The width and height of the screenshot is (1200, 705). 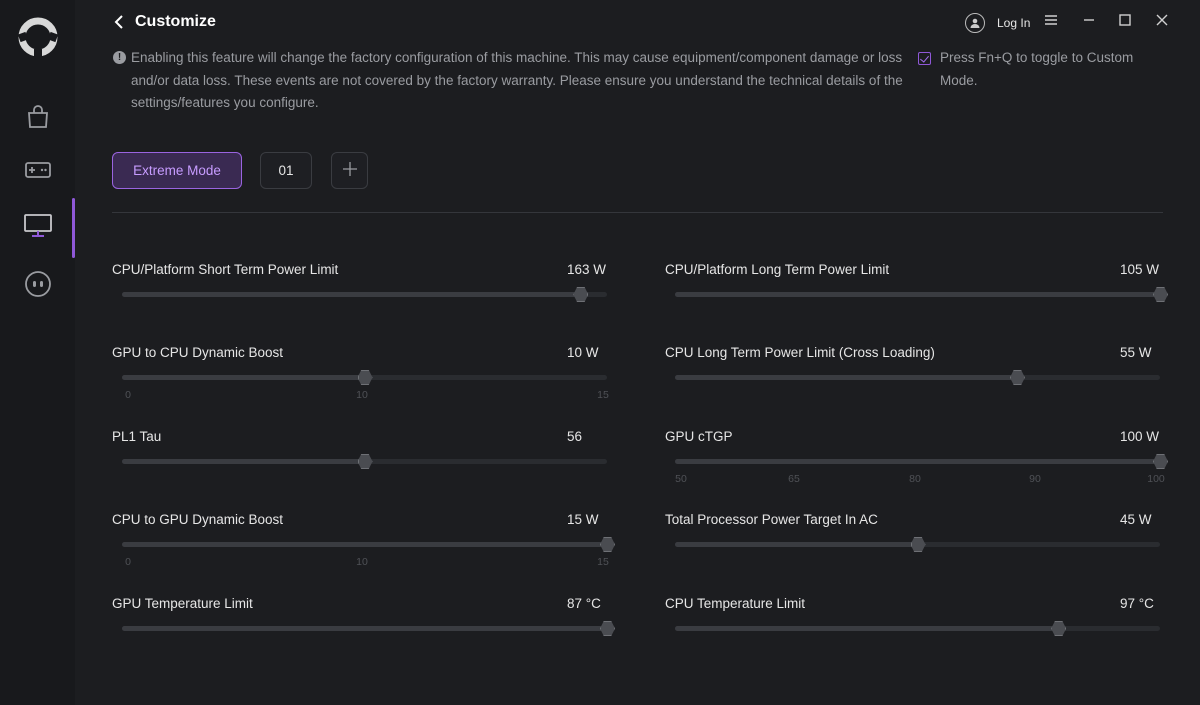 I want to click on chevron-left-icon, so click(x=119, y=25).